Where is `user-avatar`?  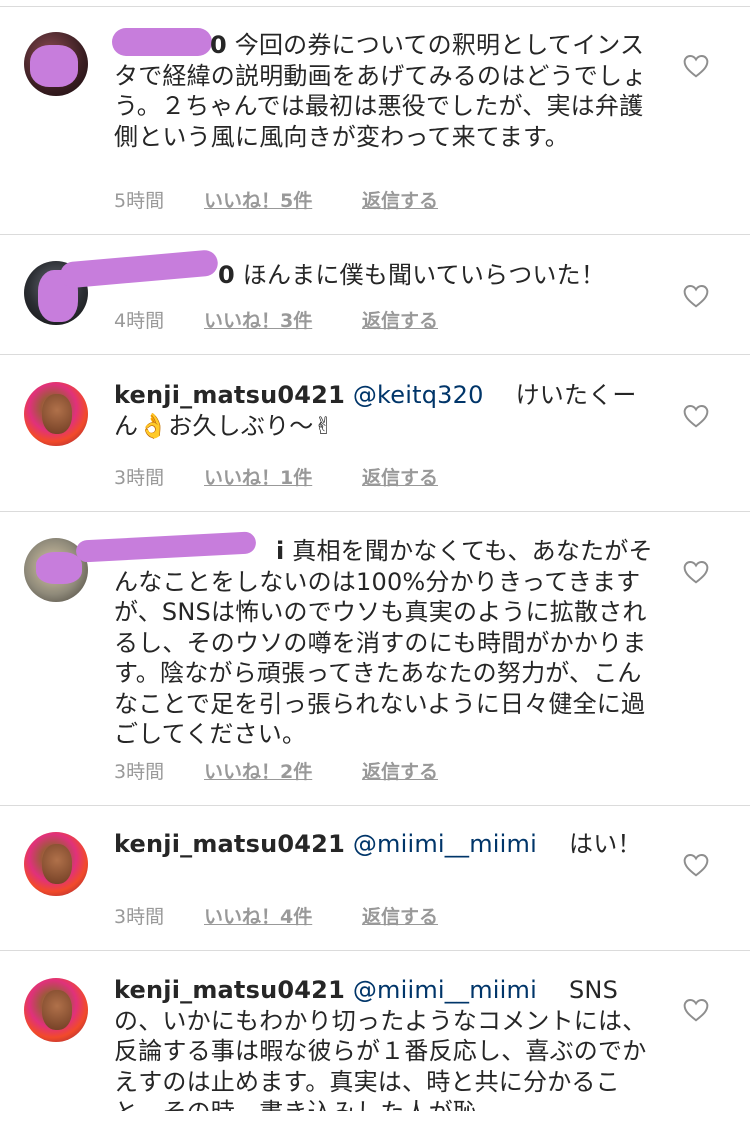 user-avatar is located at coordinates (56, 1010).